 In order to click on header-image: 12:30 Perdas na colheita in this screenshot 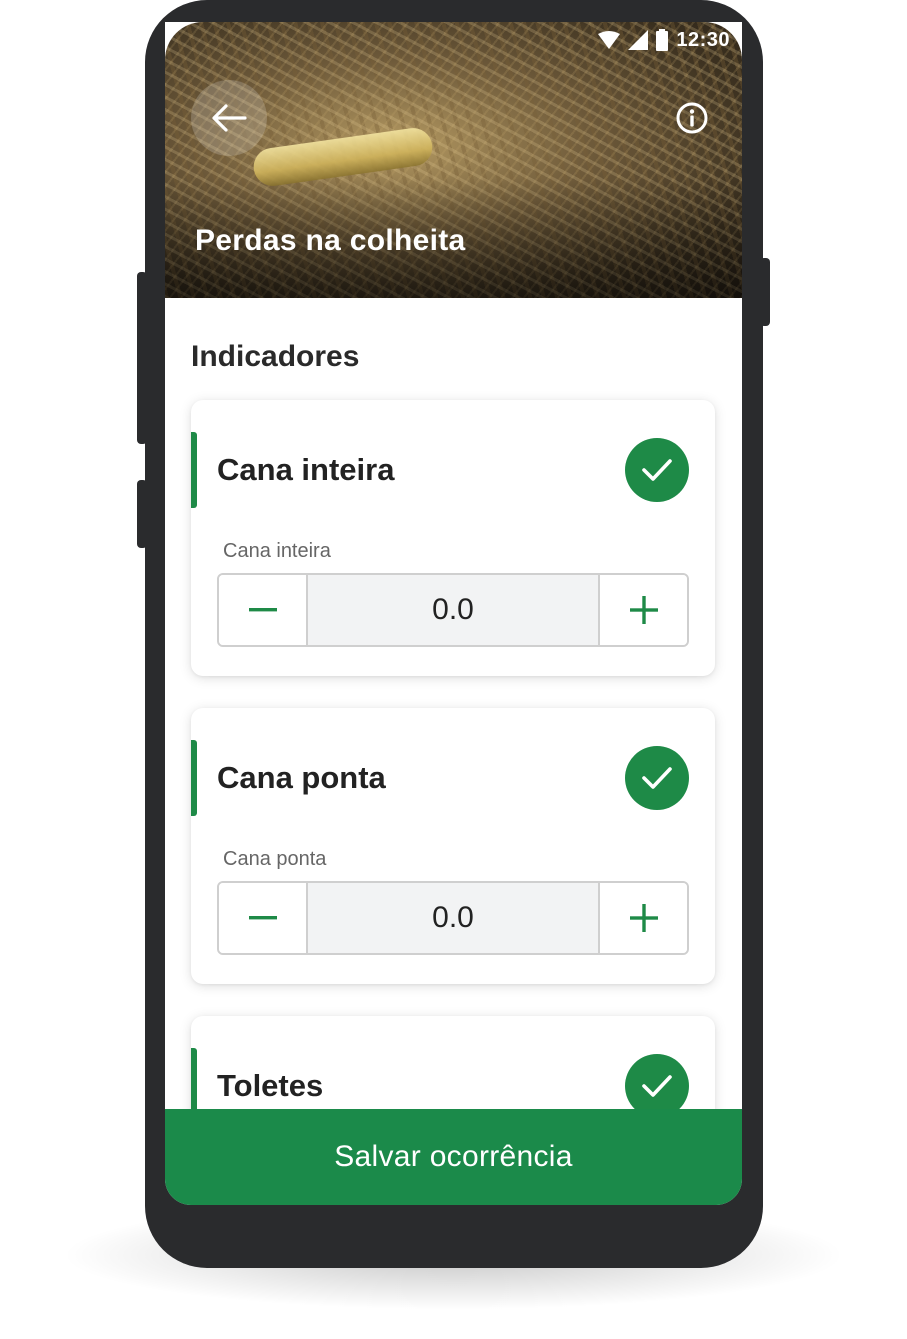, I will do `click(453, 160)`.